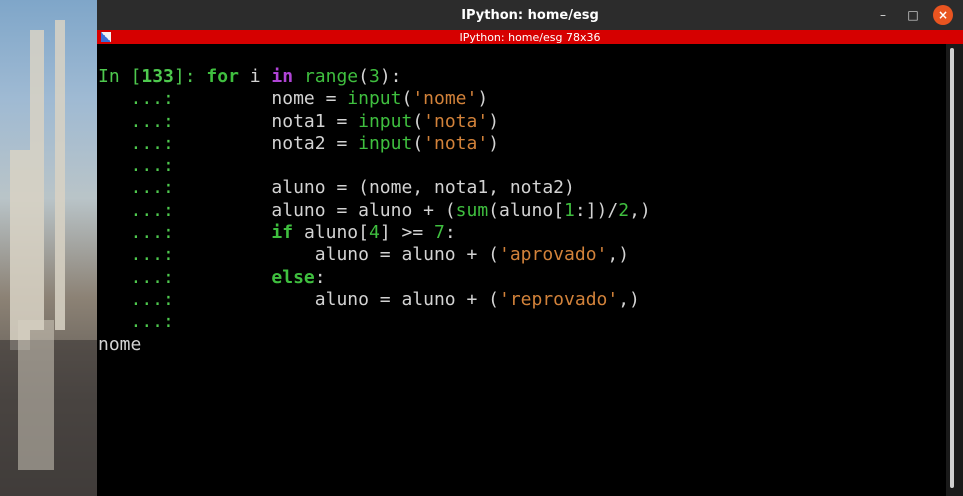 The width and height of the screenshot is (963, 496). Describe the element at coordinates (569, 210) in the screenshot. I see `code-token: 1` at that location.